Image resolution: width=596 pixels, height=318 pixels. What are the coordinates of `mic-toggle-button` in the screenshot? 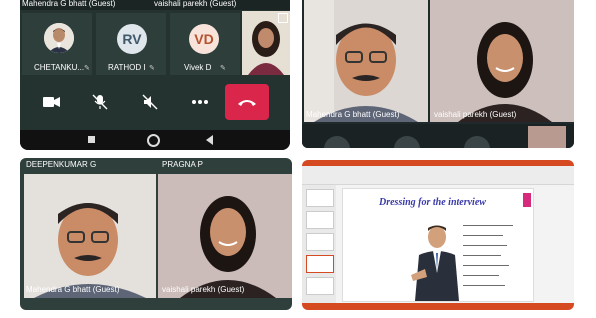 It's located at (100, 102).